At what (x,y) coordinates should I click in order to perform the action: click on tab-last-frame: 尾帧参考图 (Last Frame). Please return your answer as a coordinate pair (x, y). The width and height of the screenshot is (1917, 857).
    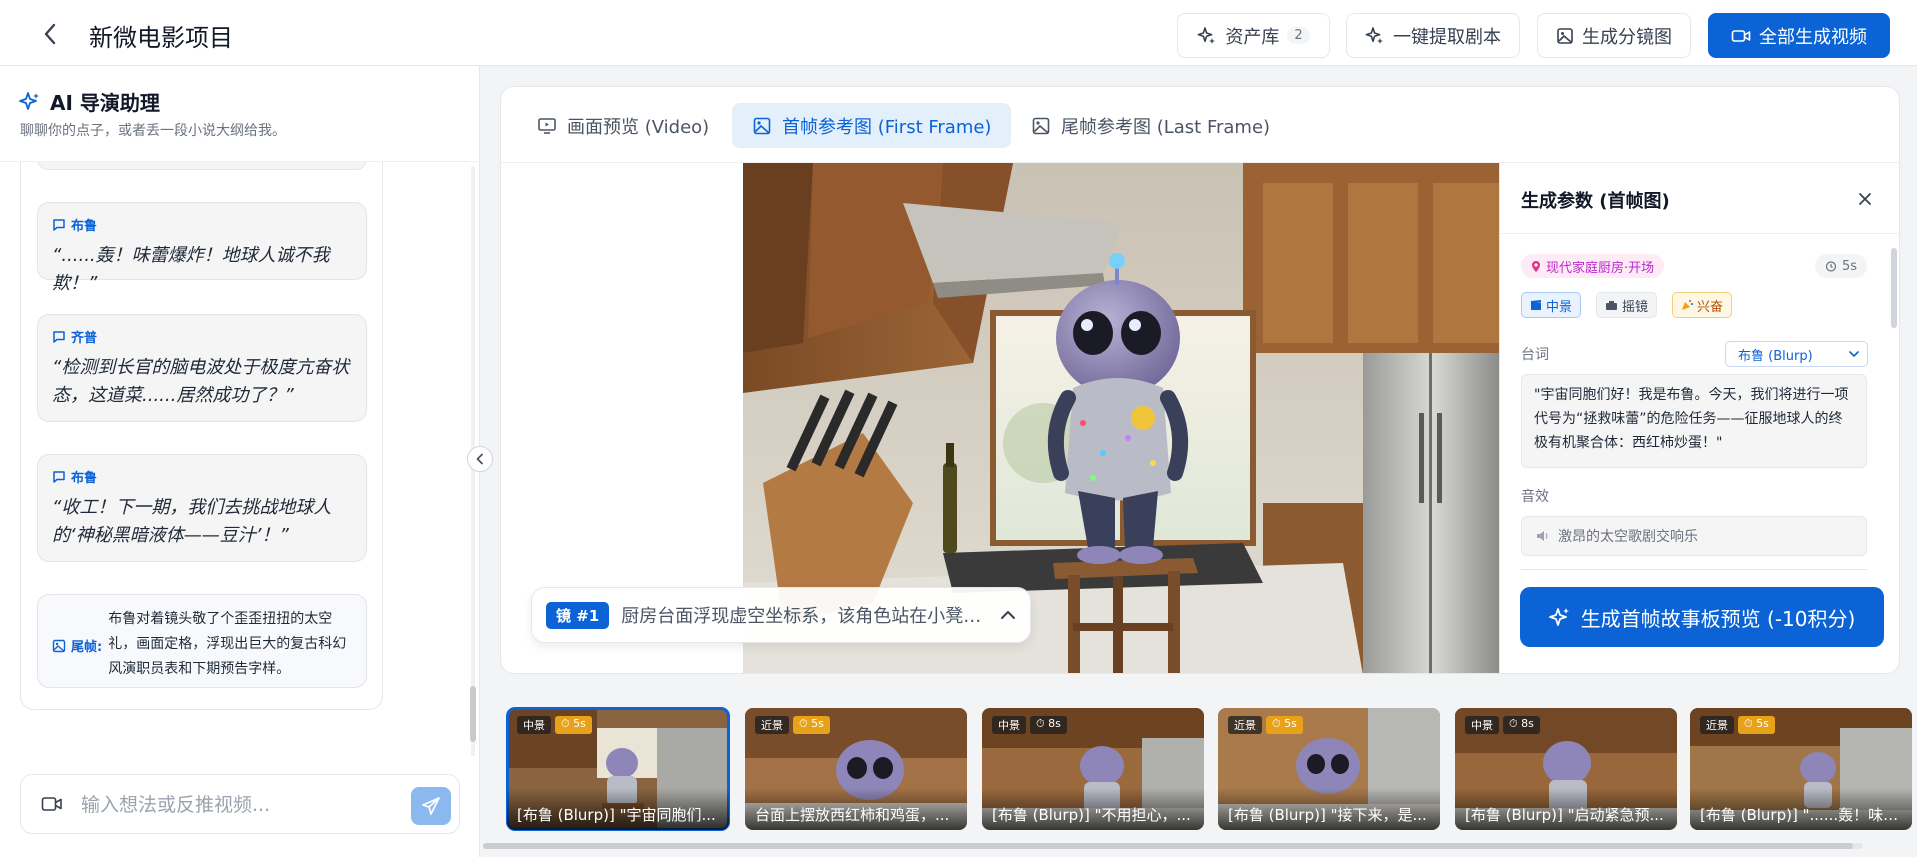
    Looking at the image, I should click on (1150, 125).